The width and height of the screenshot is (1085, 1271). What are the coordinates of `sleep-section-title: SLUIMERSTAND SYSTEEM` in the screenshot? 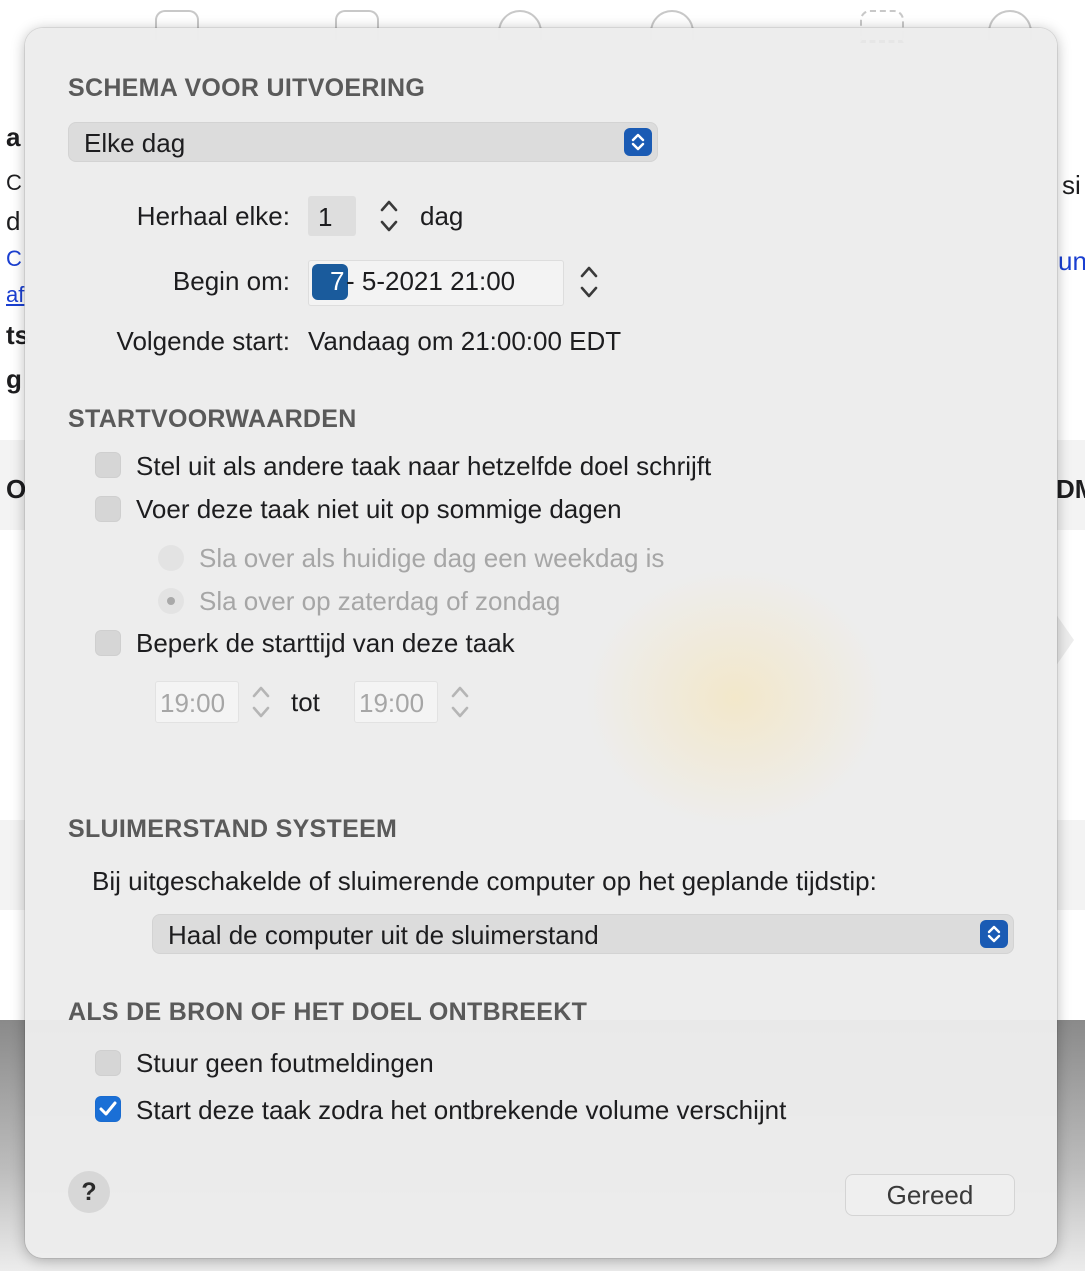 It's located at (233, 829).